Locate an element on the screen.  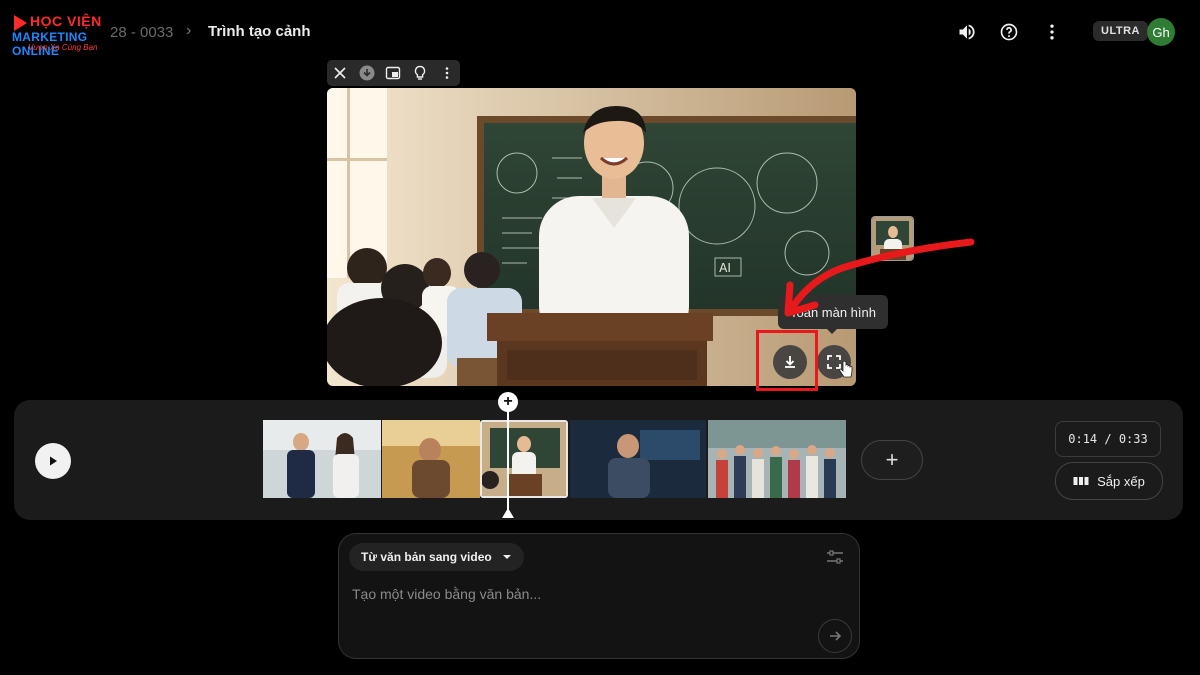
idea-bulb-icon is located at coordinates (420, 72).